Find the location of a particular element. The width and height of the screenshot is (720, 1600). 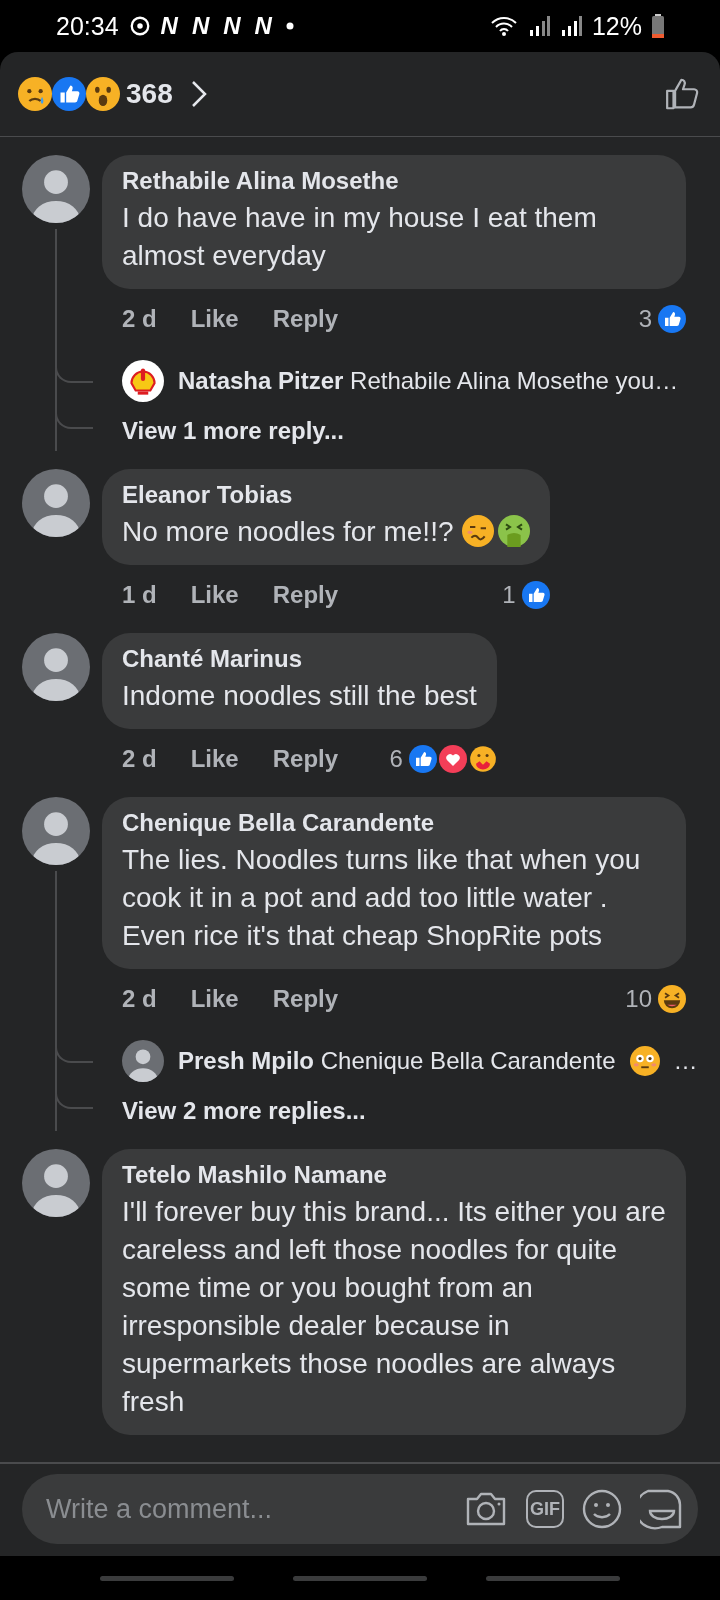

reaction-total: 368 is located at coordinates (149, 94).